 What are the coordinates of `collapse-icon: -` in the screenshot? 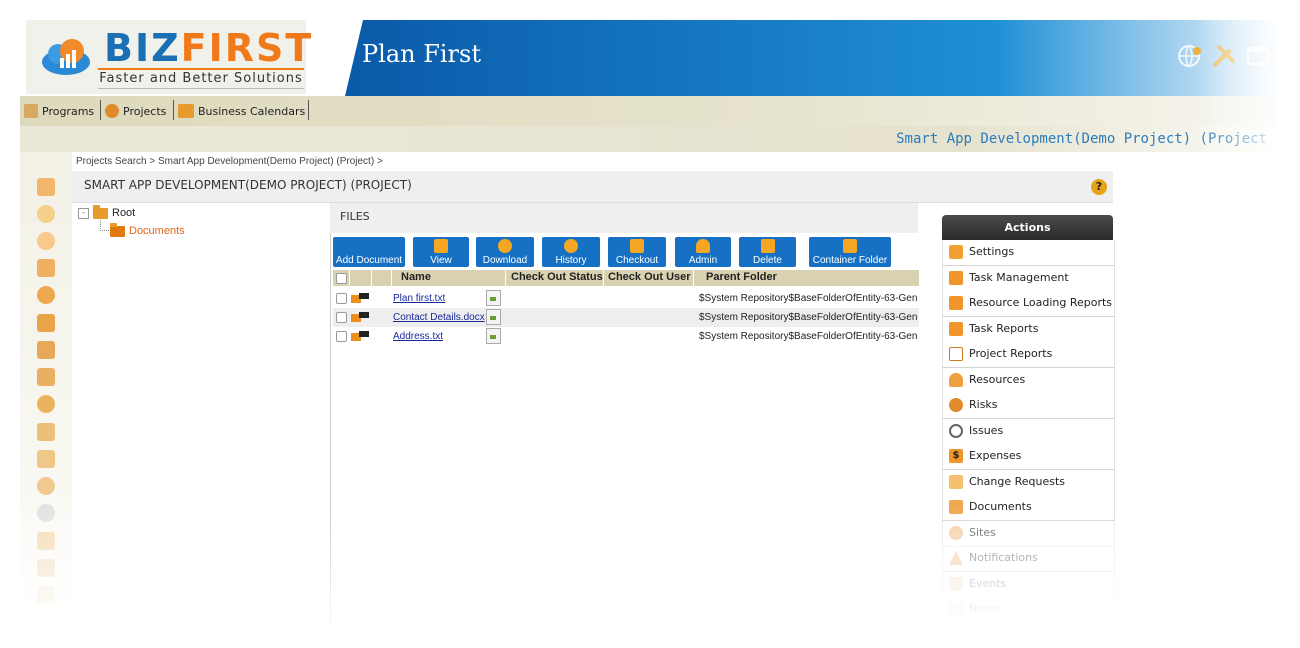 It's located at (83, 213).